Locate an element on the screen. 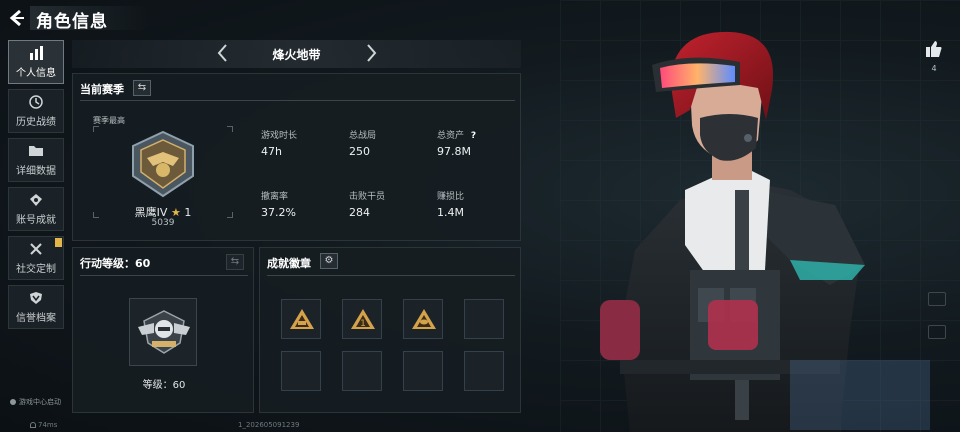 Image resolution: width=960 pixels, height=432 pixels. back-button is located at coordinates (17, 18).